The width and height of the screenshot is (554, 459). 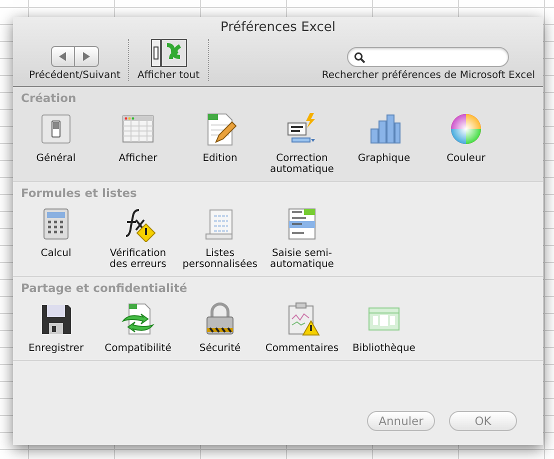 I want to click on search-icon, so click(x=360, y=57).